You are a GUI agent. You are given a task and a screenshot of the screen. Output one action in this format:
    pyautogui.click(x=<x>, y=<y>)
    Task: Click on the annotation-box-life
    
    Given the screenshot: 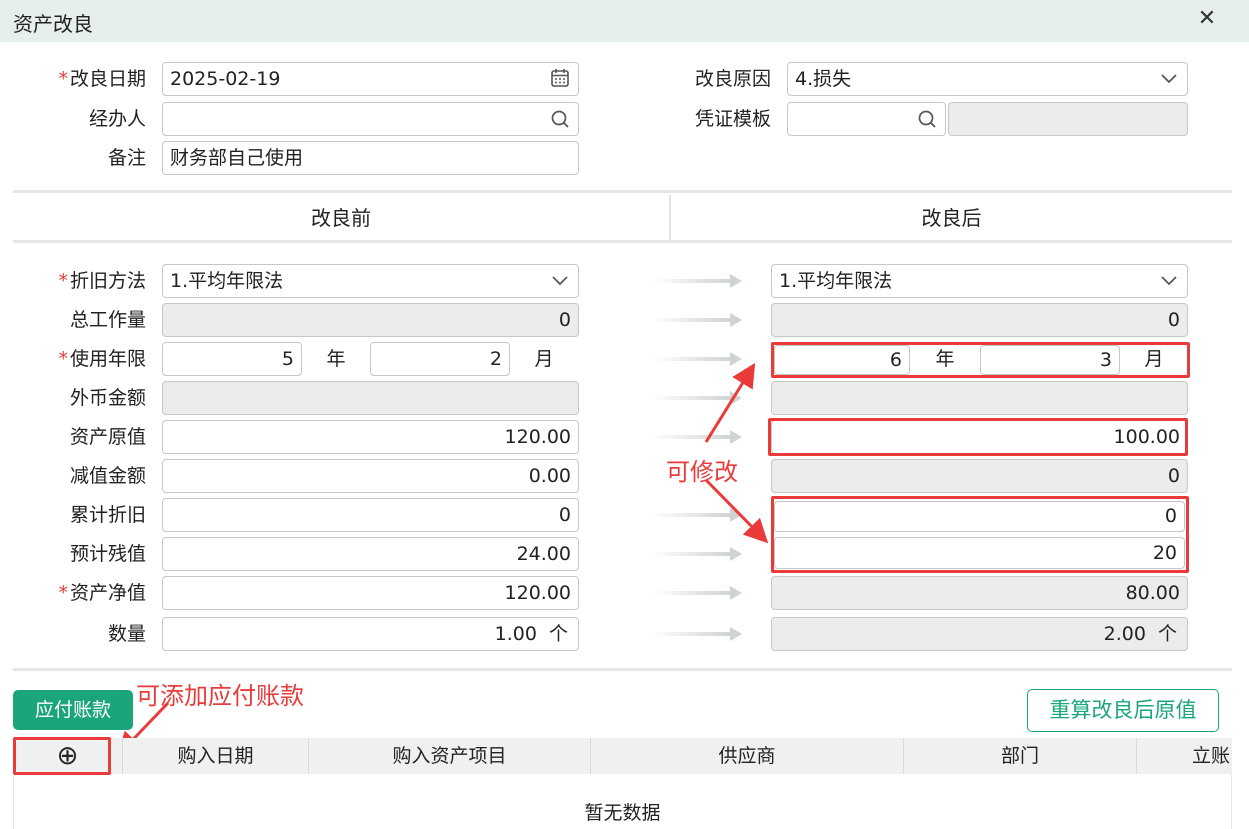 What is the action you would take?
    pyautogui.click(x=980, y=360)
    